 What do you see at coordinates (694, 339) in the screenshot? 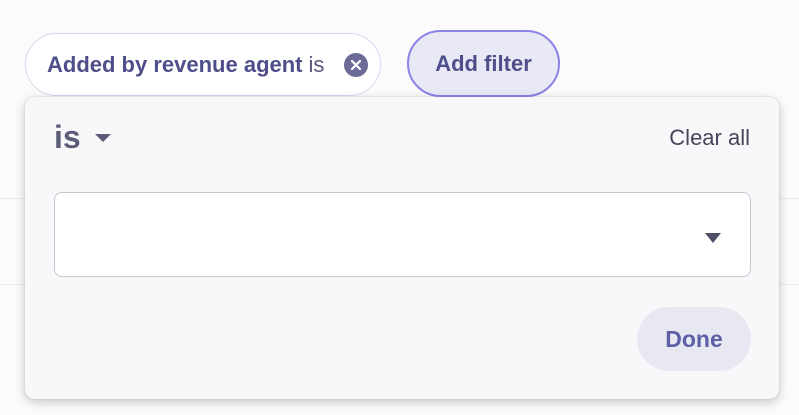
I see `done-button: Done` at bounding box center [694, 339].